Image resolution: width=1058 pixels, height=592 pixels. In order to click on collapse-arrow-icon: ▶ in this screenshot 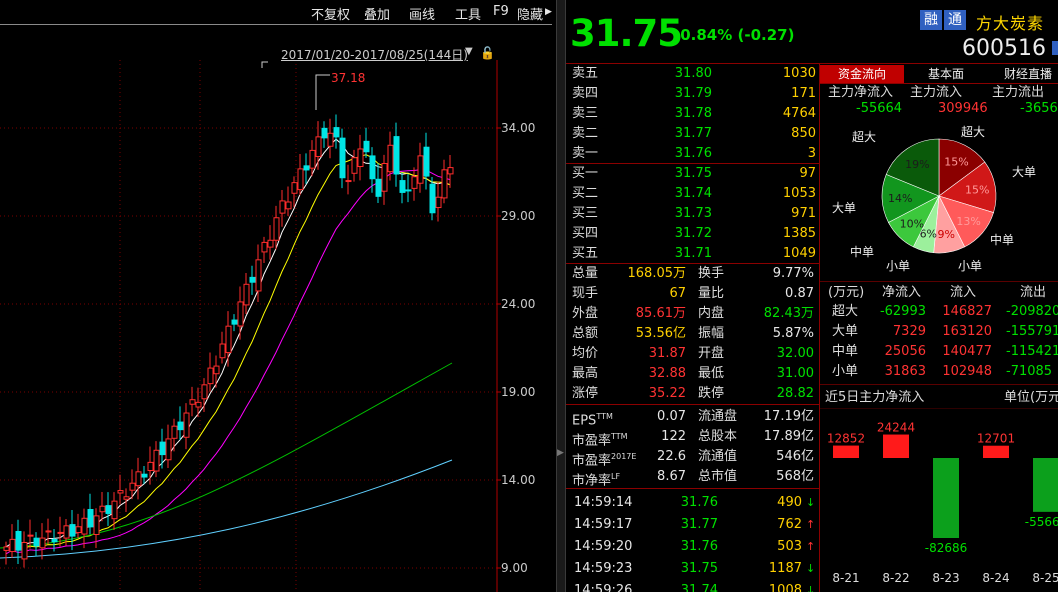, I will do `click(561, 453)`.